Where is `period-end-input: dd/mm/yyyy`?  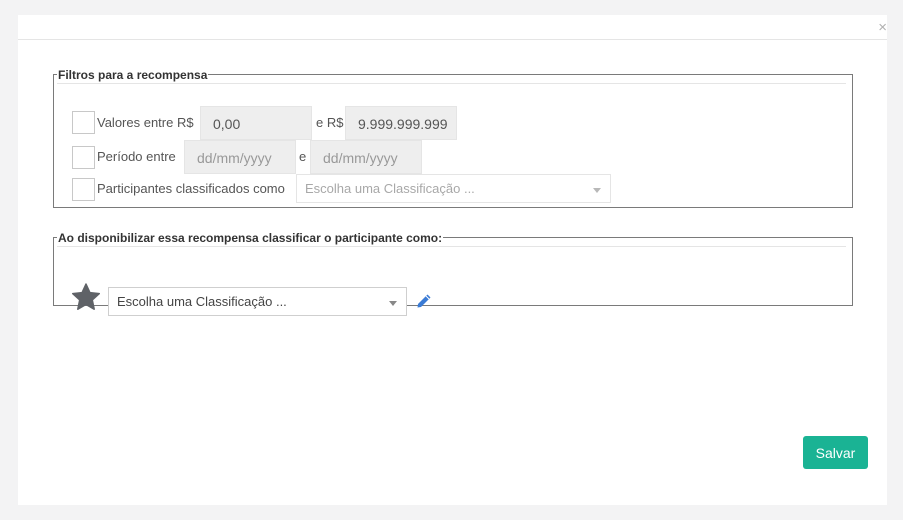
period-end-input: dd/mm/yyyy is located at coordinates (366, 157).